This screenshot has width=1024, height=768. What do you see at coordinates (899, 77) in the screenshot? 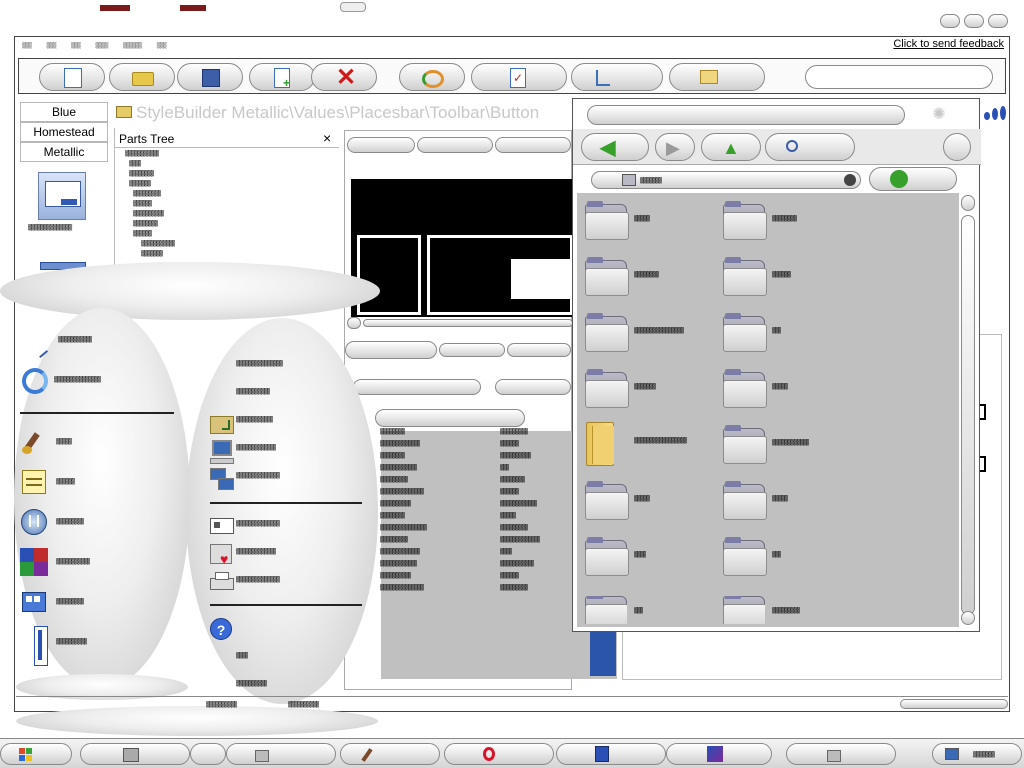
I see `toolbar-search-field` at bounding box center [899, 77].